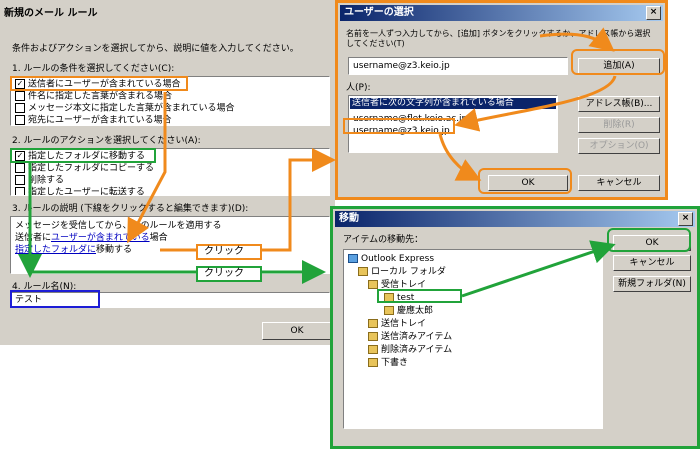 This screenshot has height=449, width=700. I want to click on local-folder-icon, so click(363, 271).